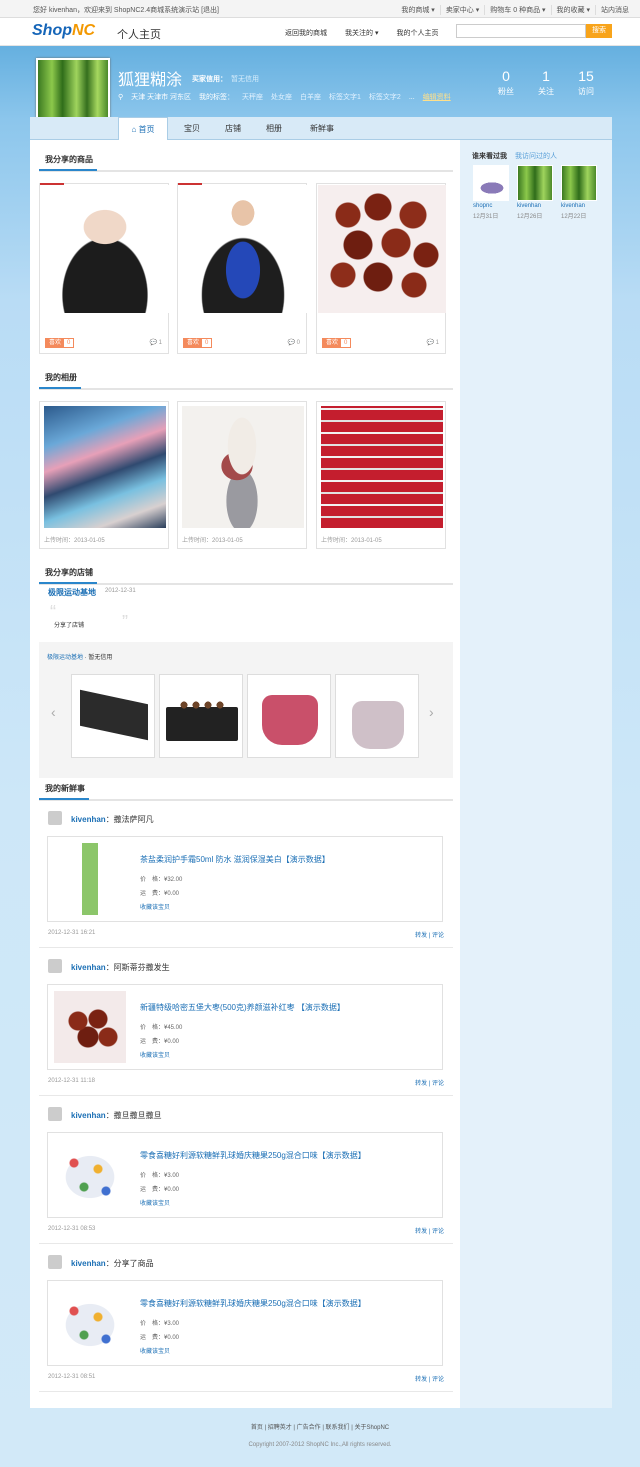 This screenshot has height=1467, width=640. Describe the element at coordinates (65, 658) in the screenshot. I see `store-box-name: 极限运动基地` at that location.